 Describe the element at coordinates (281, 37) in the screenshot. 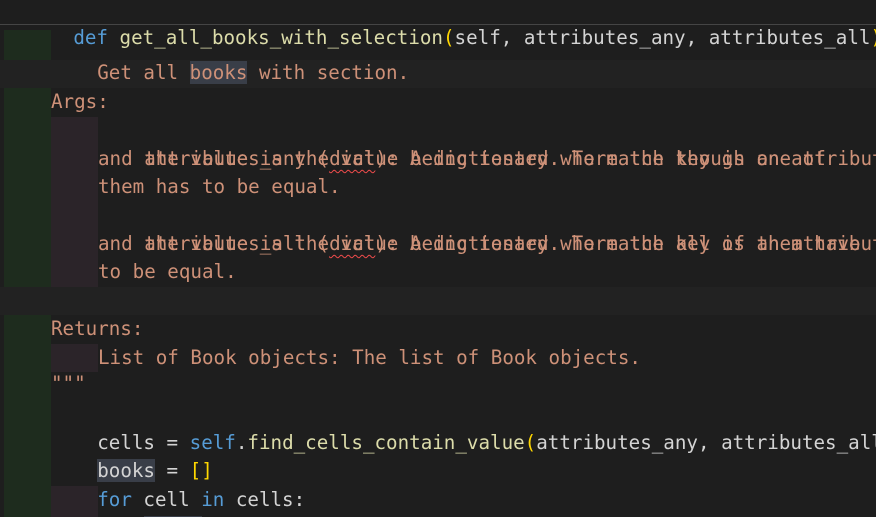

I see `function-name: get_all_books_with_selection` at that location.